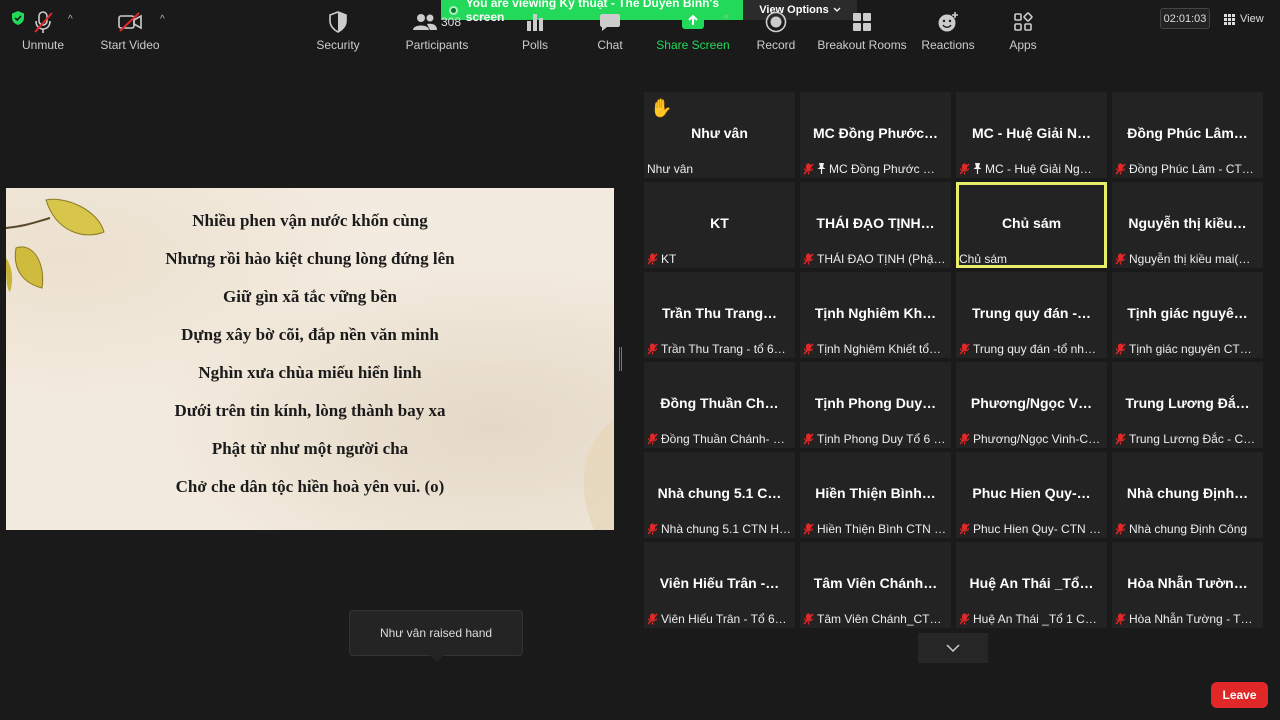  Describe the element at coordinates (640, 692) in the screenshot. I see `meeting-toolbar` at that location.